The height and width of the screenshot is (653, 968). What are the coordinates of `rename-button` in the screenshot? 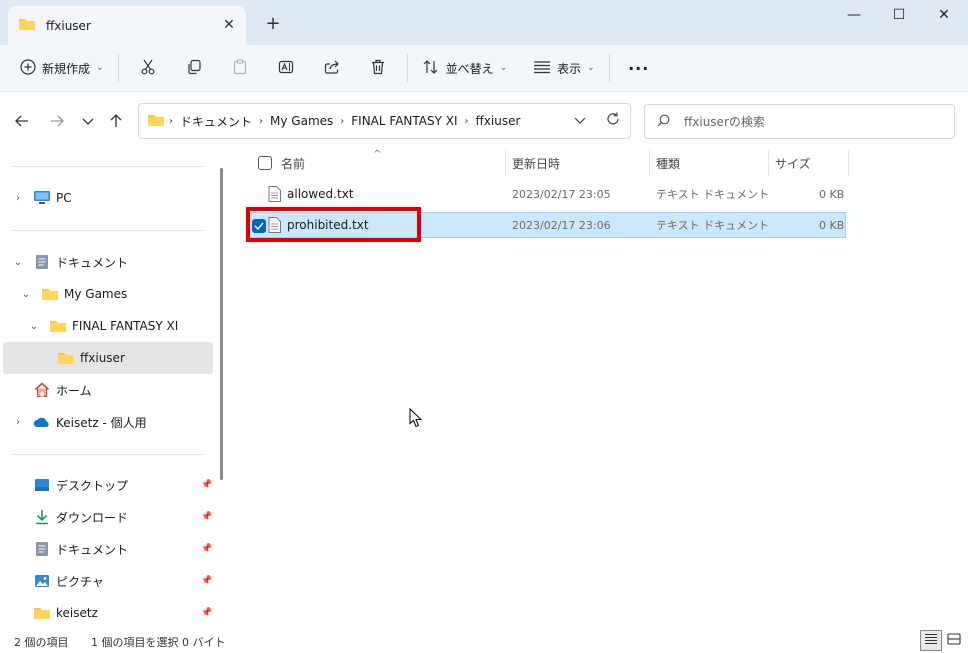 It's located at (286, 68).